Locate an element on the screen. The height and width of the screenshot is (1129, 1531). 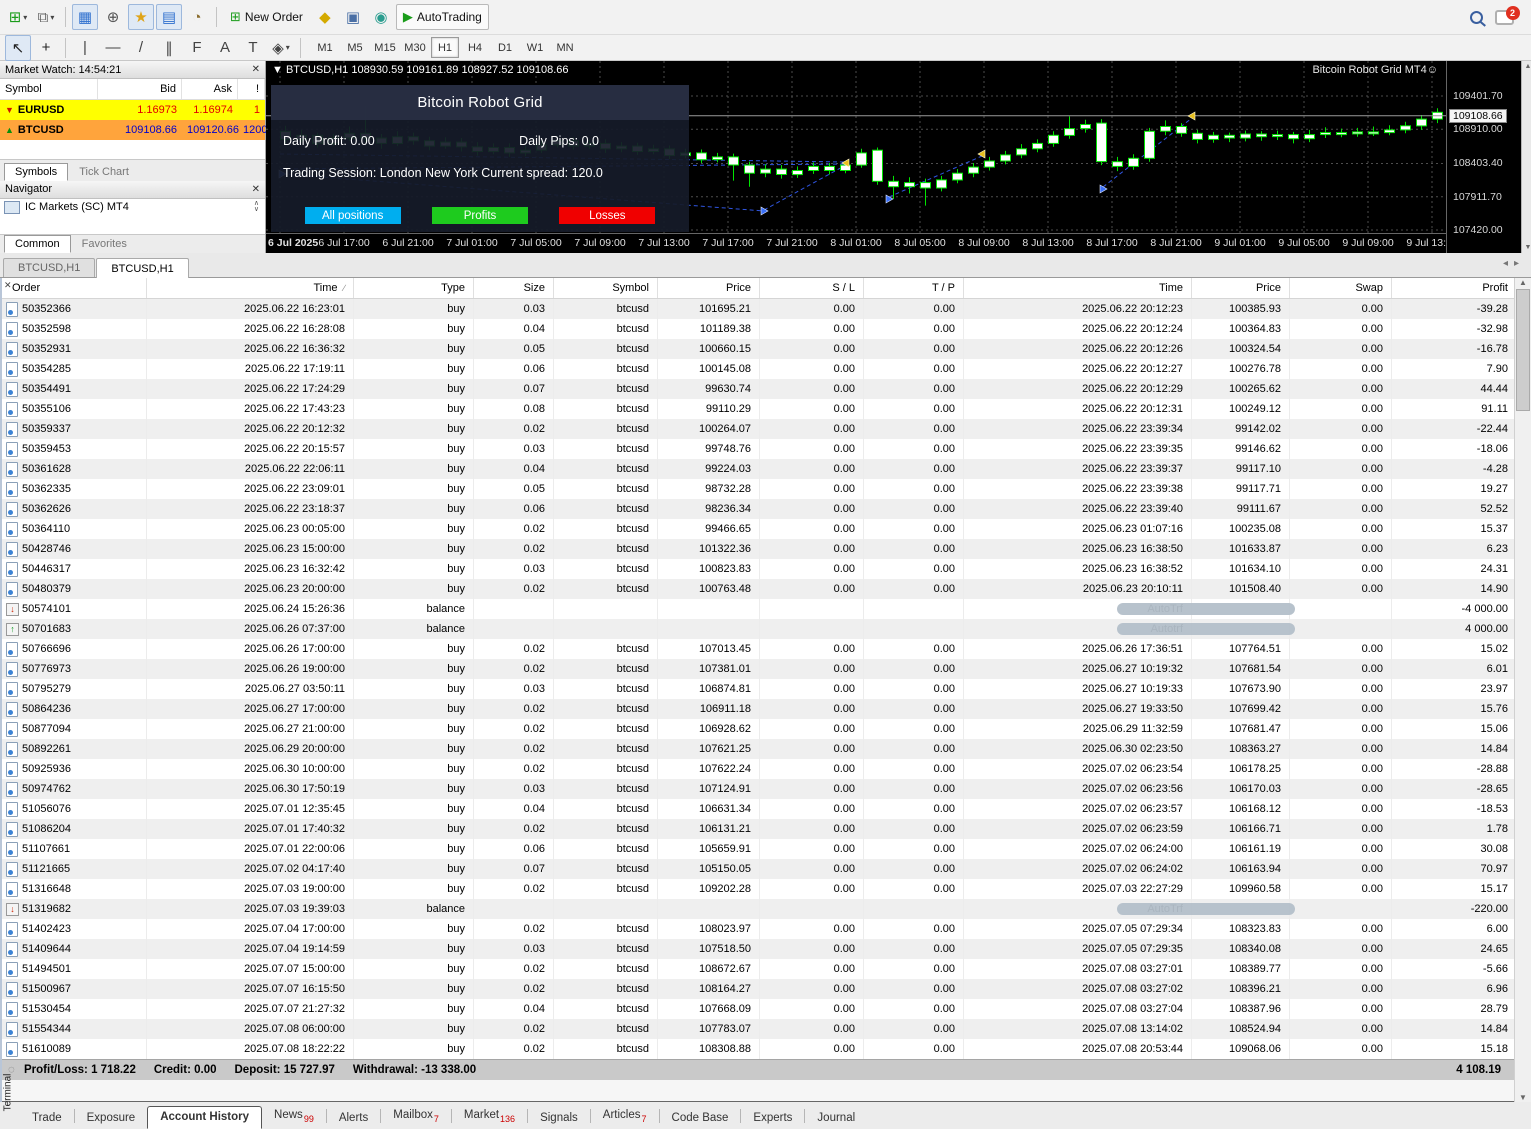
overlay-button-profits: Profits is located at coordinates (479, 215).